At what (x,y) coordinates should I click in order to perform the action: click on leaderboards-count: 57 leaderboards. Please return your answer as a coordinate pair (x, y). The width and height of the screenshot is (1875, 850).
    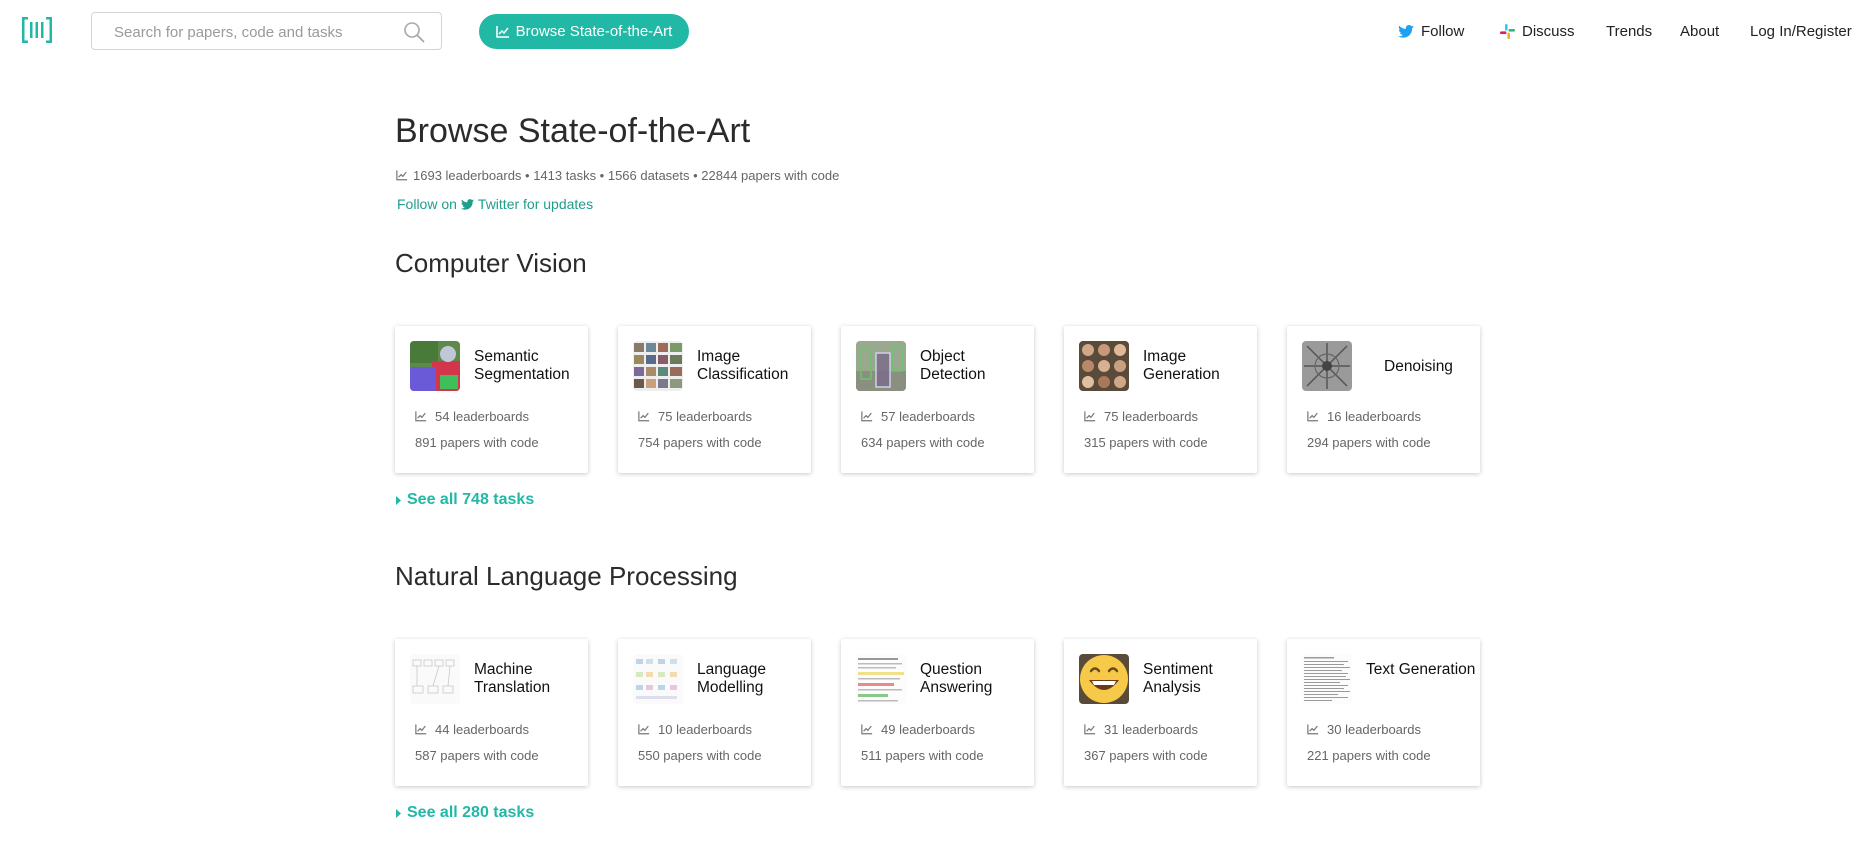
    Looking at the image, I should click on (918, 416).